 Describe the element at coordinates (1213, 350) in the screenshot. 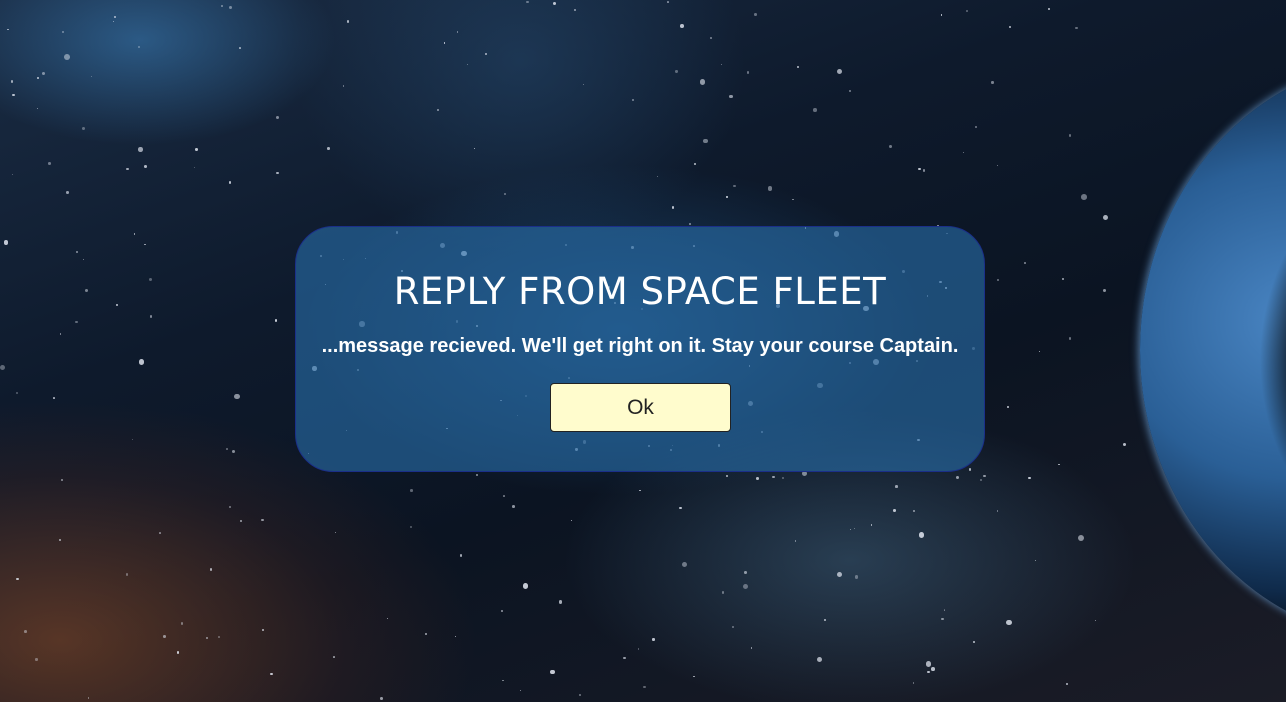

I see `planet-image` at that location.